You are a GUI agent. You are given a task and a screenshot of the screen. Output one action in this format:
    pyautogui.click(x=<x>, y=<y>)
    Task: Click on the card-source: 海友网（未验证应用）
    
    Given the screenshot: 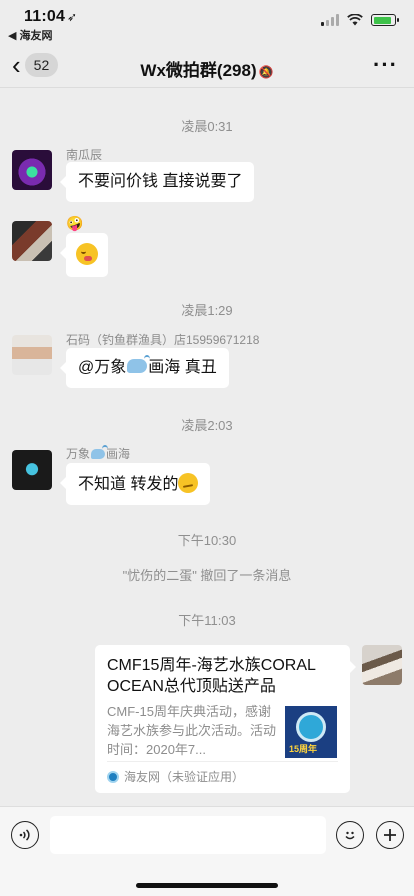 What is the action you would take?
    pyautogui.click(x=222, y=773)
    